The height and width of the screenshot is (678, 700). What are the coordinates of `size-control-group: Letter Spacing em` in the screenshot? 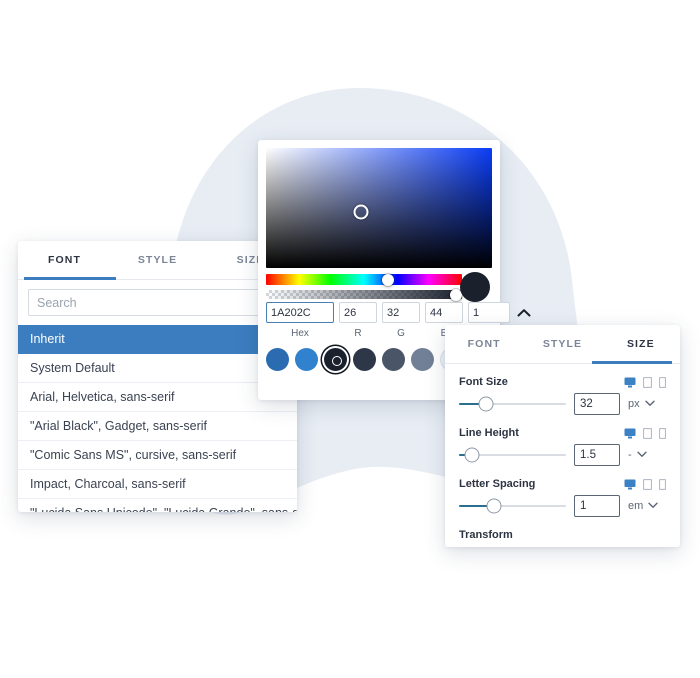 It's located at (563, 497).